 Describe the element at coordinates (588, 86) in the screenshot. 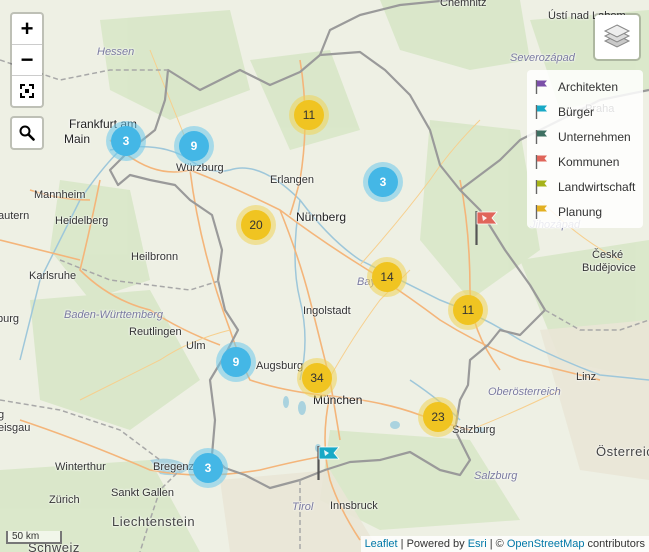

I see `legend-label: Architekten` at that location.